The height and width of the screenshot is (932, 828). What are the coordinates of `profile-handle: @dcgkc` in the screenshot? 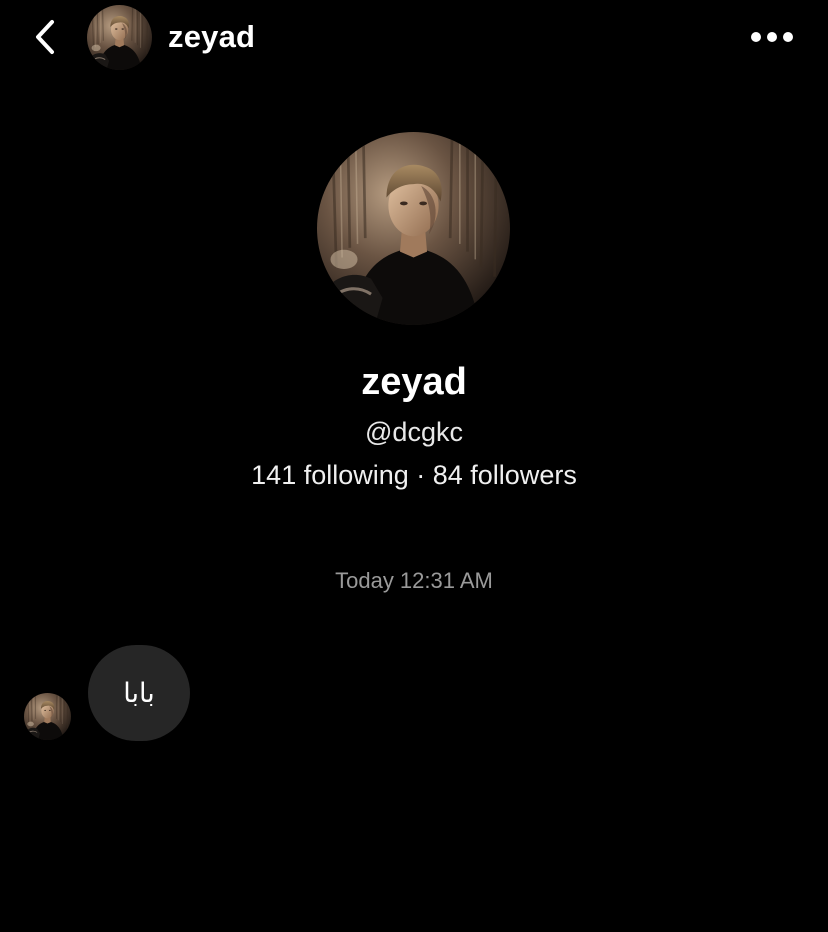 It's located at (414, 432).